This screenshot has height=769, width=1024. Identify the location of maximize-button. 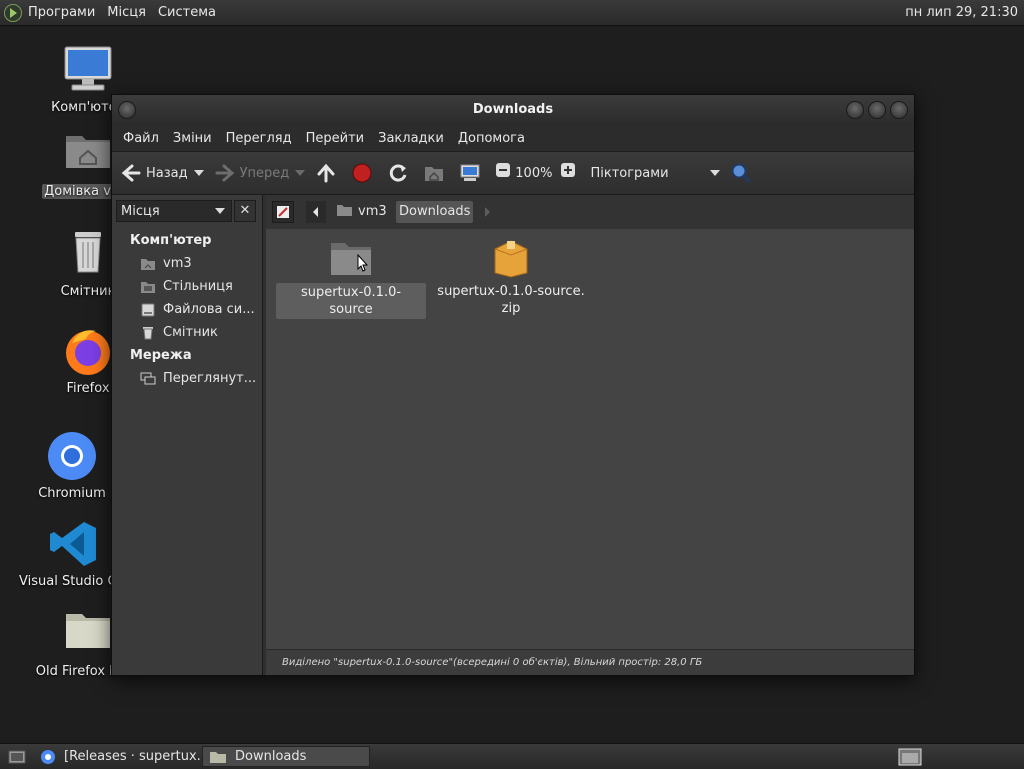
(877, 110).